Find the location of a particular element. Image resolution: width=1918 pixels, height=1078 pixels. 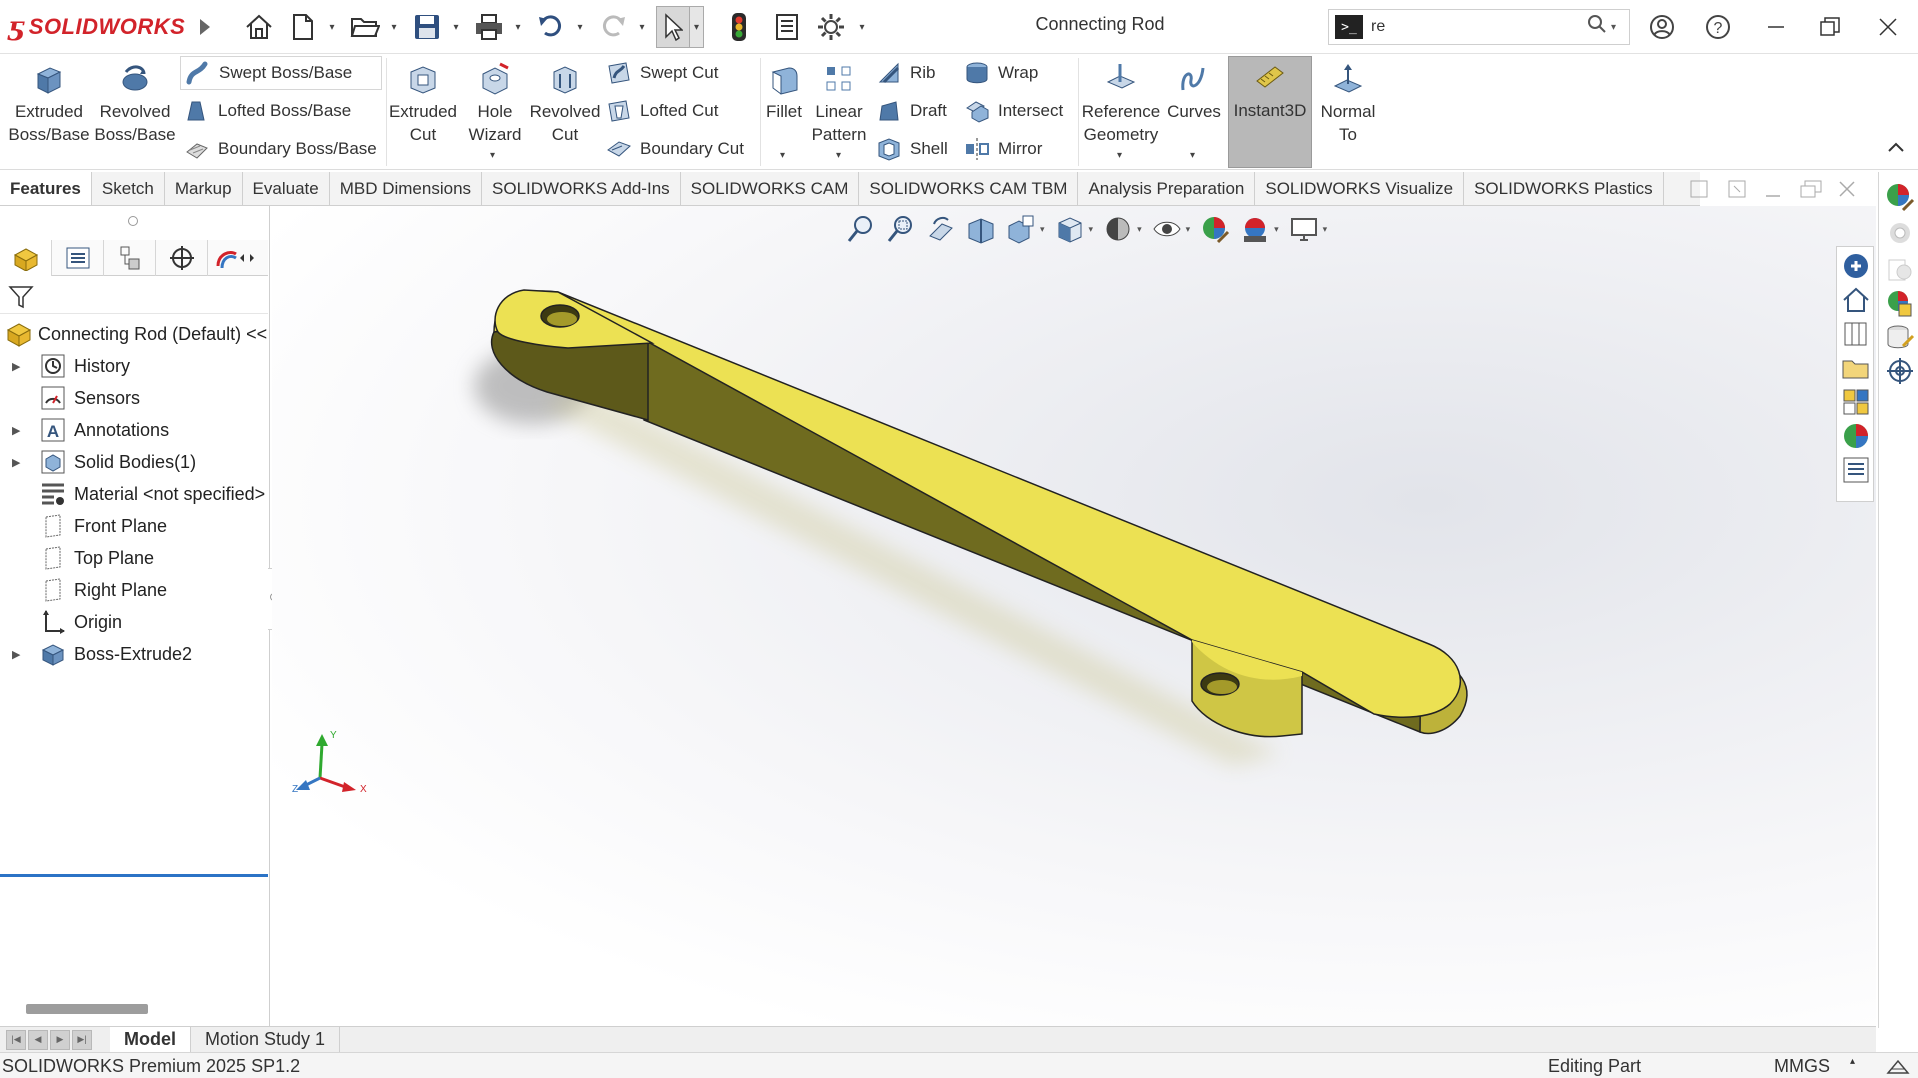

select-pointer-icon is located at coordinates (673, 27).